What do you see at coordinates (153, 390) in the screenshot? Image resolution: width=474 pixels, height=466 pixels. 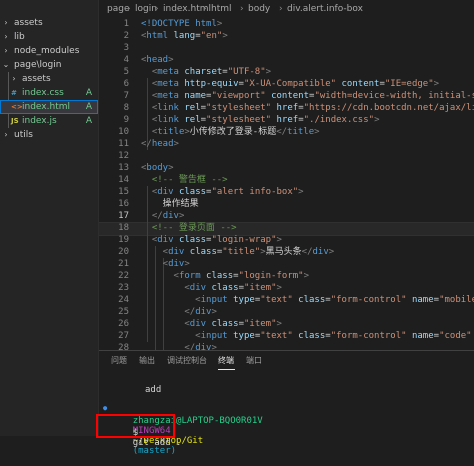 I see `terminal-output-line: add` at bounding box center [153, 390].